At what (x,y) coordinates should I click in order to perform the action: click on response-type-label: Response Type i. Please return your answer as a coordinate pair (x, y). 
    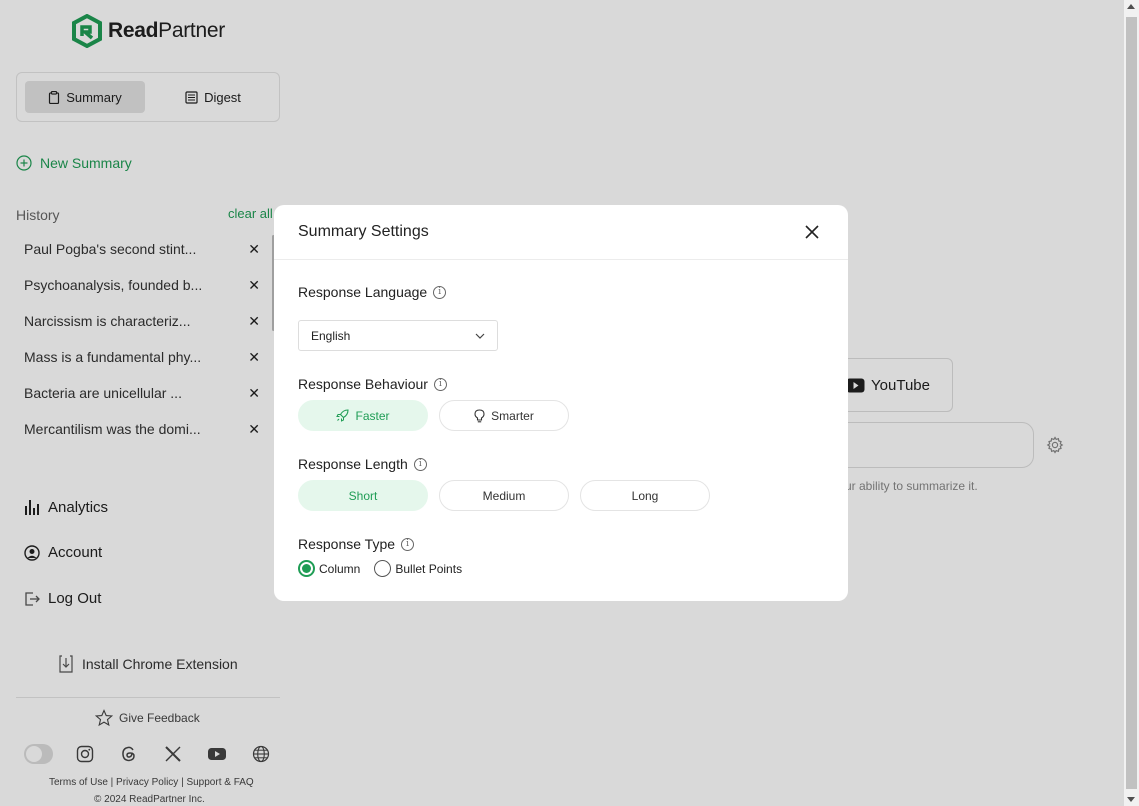
    Looking at the image, I should click on (356, 544).